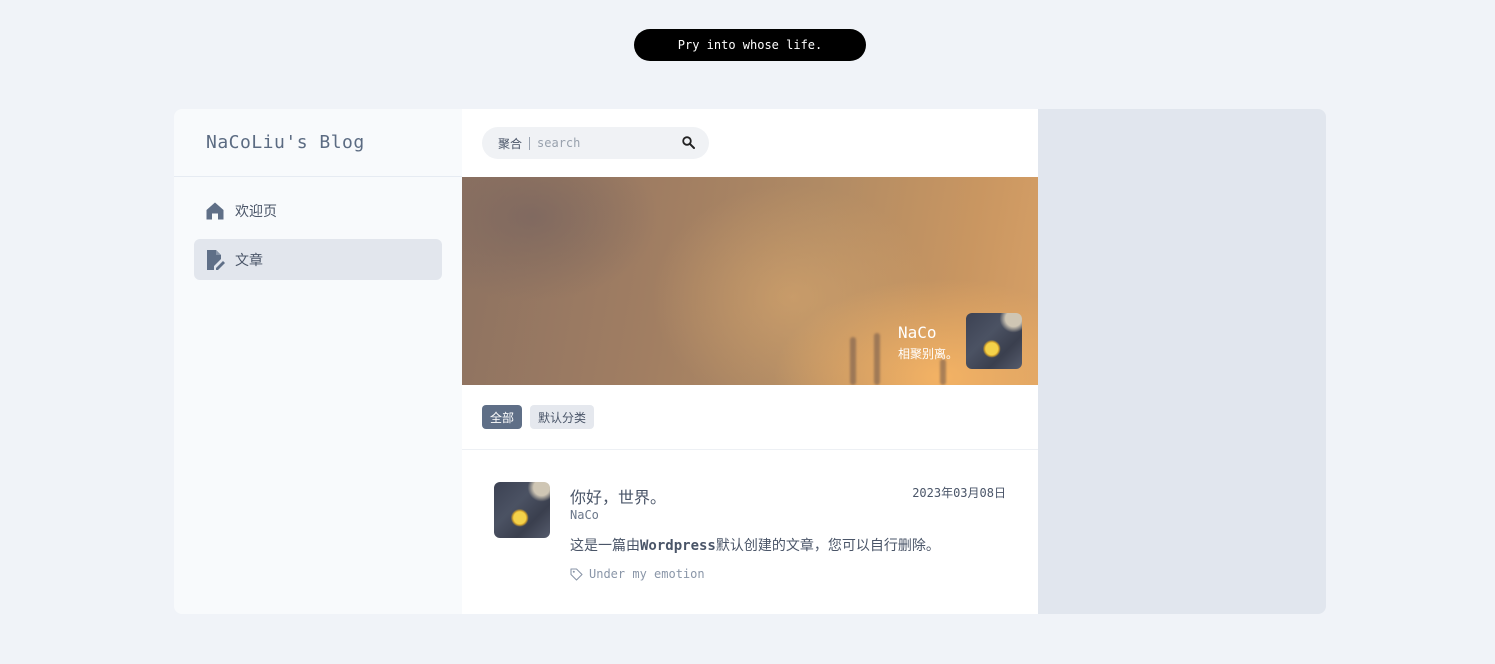 The width and height of the screenshot is (1495, 664). What do you see at coordinates (750, 45) in the screenshot?
I see `top-motto-pill: Pry into whose life.` at bounding box center [750, 45].